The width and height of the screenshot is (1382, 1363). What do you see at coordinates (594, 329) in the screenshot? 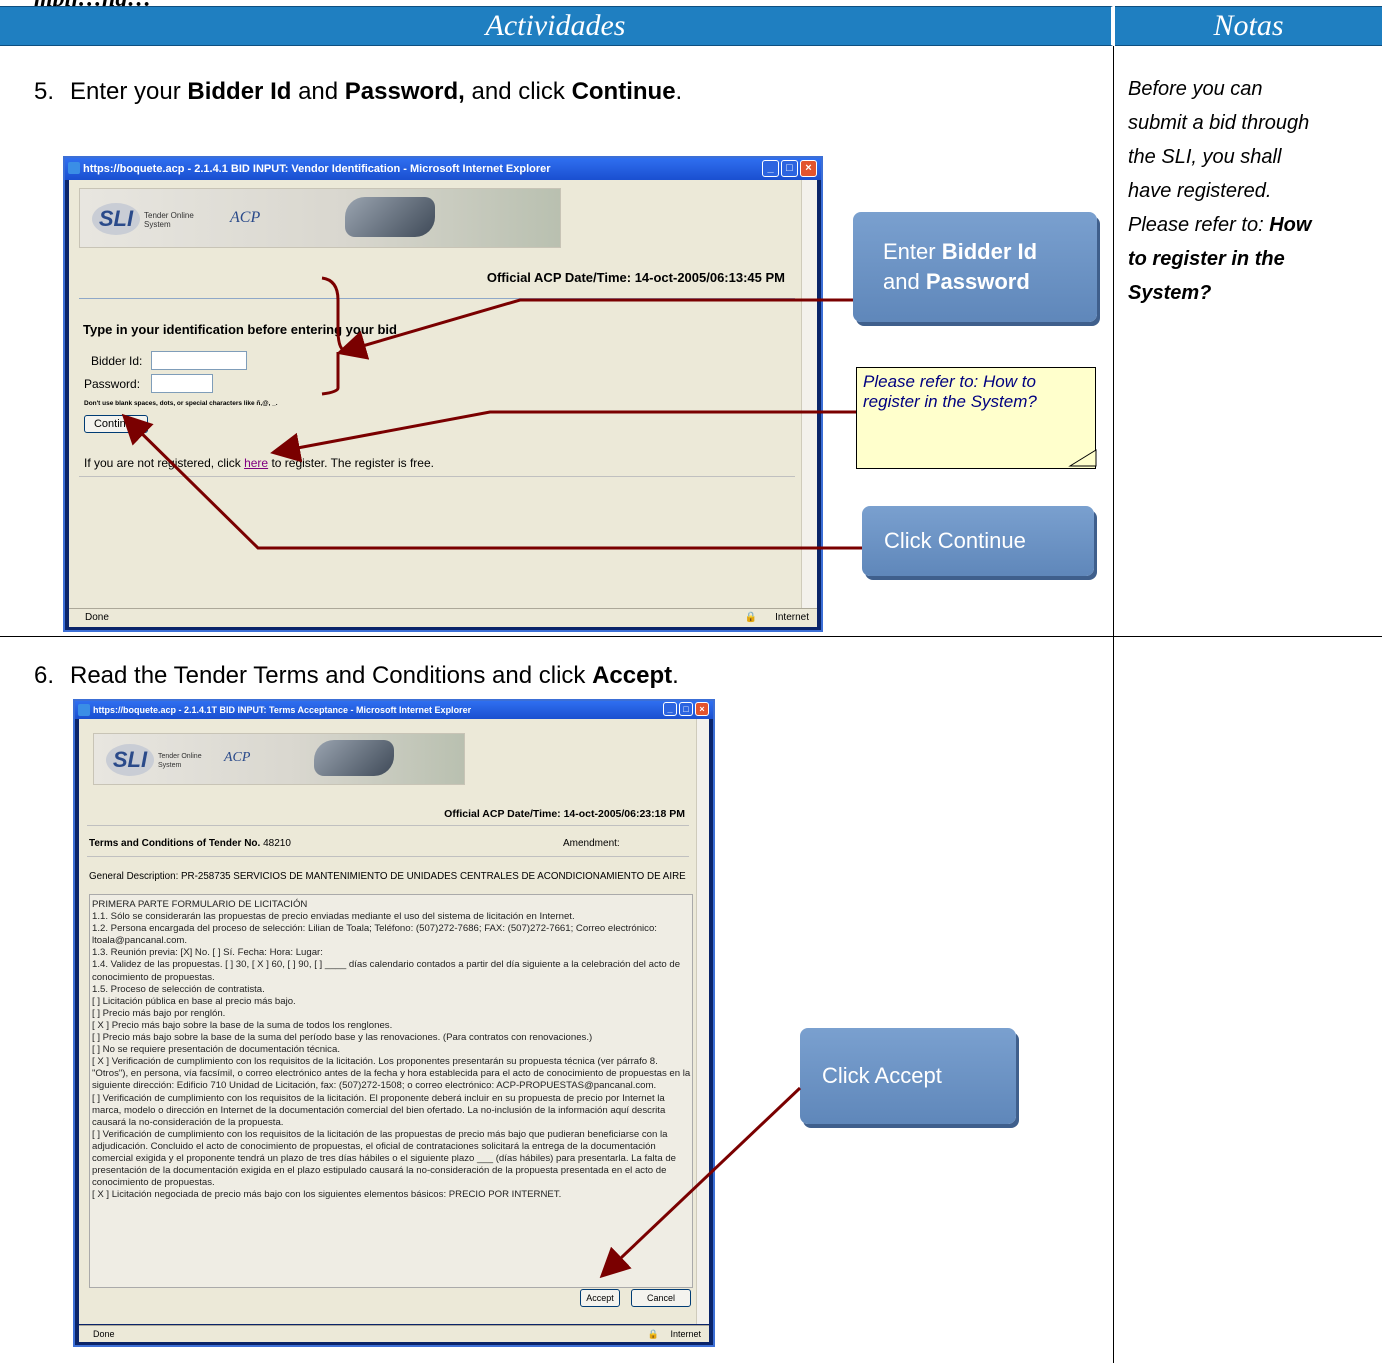
I see `arrow-to-fields` at bounding box center [594, 329].